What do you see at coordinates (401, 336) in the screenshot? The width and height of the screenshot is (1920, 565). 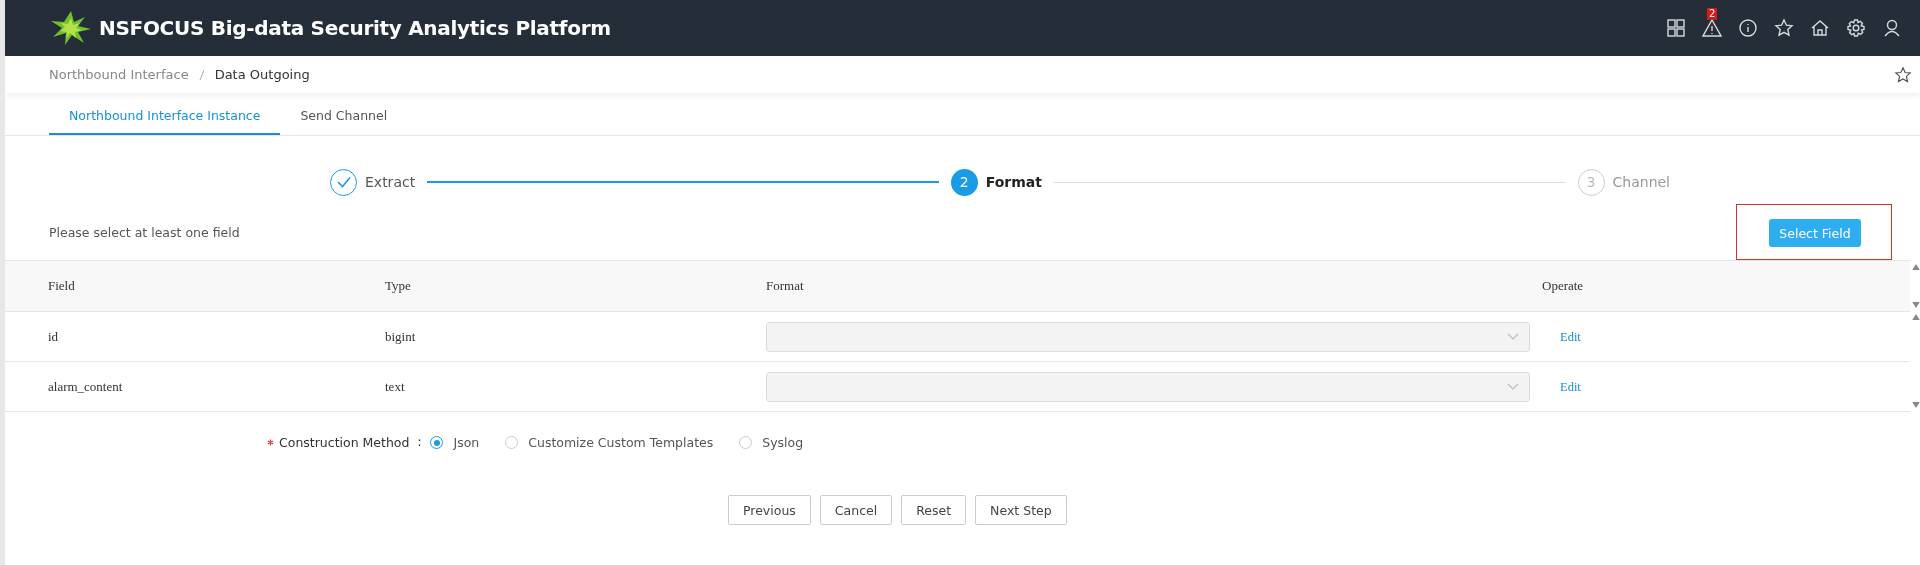 I see `table-cell-text: bigint` at bounding box center [401, 336].